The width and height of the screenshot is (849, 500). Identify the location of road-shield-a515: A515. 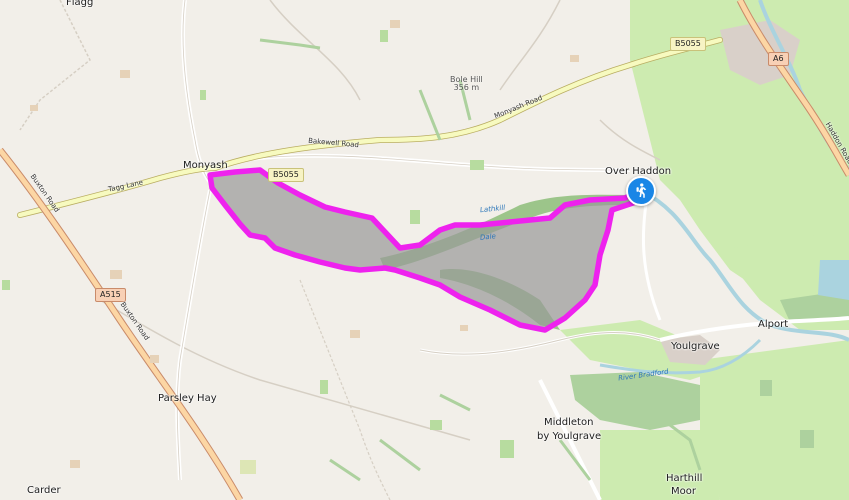
(110, 295).